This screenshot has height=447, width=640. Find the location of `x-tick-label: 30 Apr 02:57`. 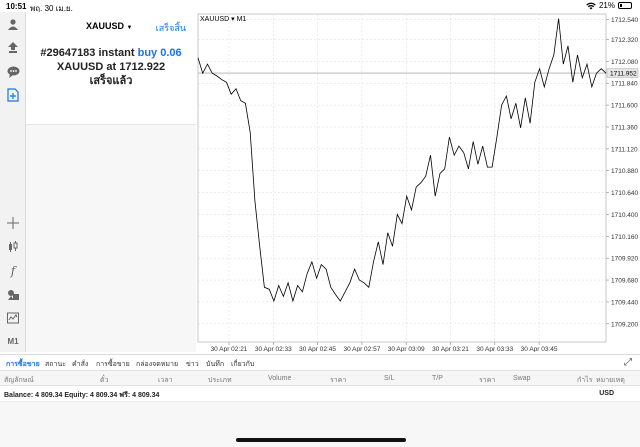

x-tick-label: 30 Apr 02:57 is located at coordinates (361, 349).